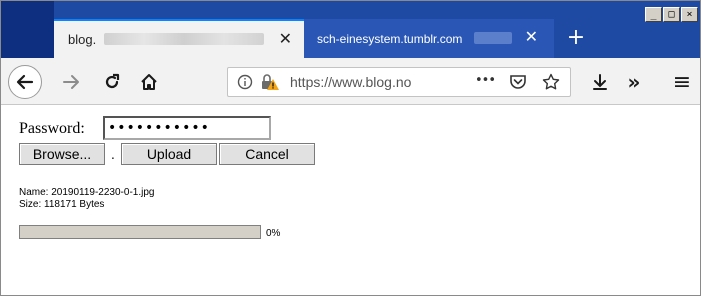 This screenshot has width=701, height=296. I want to click on tab-title: sch-einesystem.tumblr.com, so click(390, 38).